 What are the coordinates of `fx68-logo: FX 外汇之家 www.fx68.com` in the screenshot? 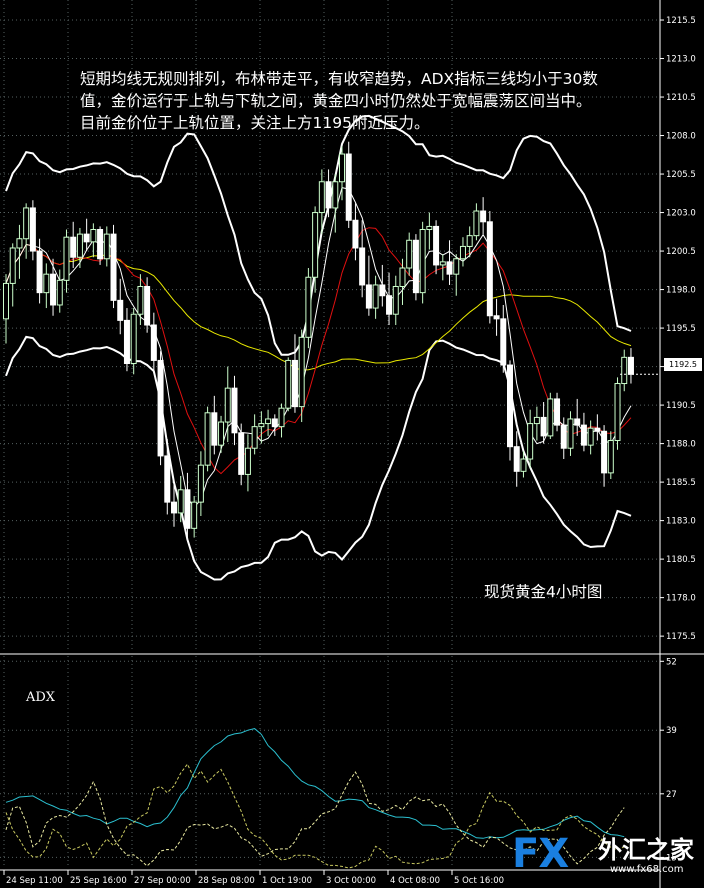 It's located at (606, 856).